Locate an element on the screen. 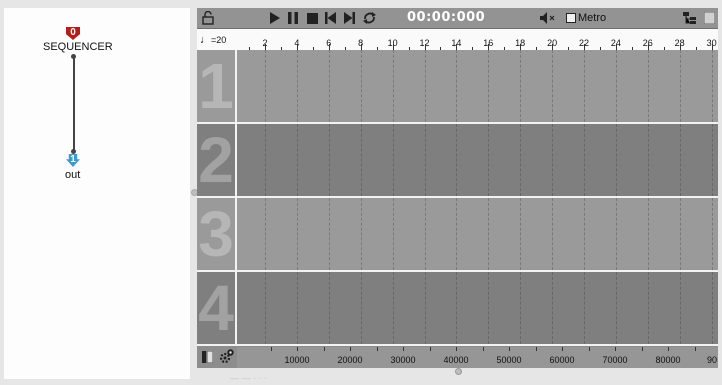  tempo-indicator: ♩ =20 is located at coordinates (213, 40).